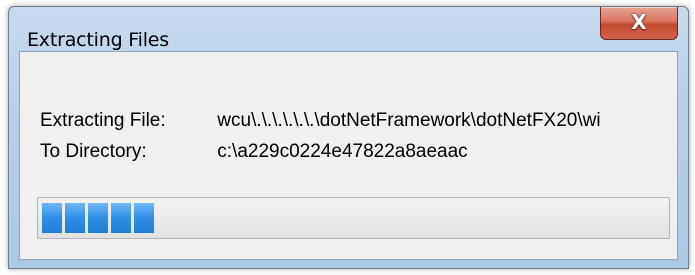  I want to click on to-directory-label: To Directory:, so click(93, 151).